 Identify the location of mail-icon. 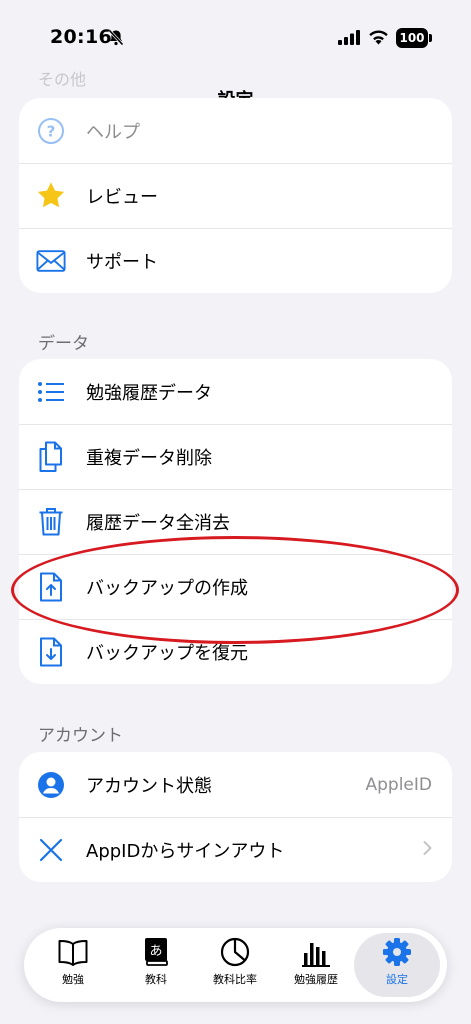
(51, 261).